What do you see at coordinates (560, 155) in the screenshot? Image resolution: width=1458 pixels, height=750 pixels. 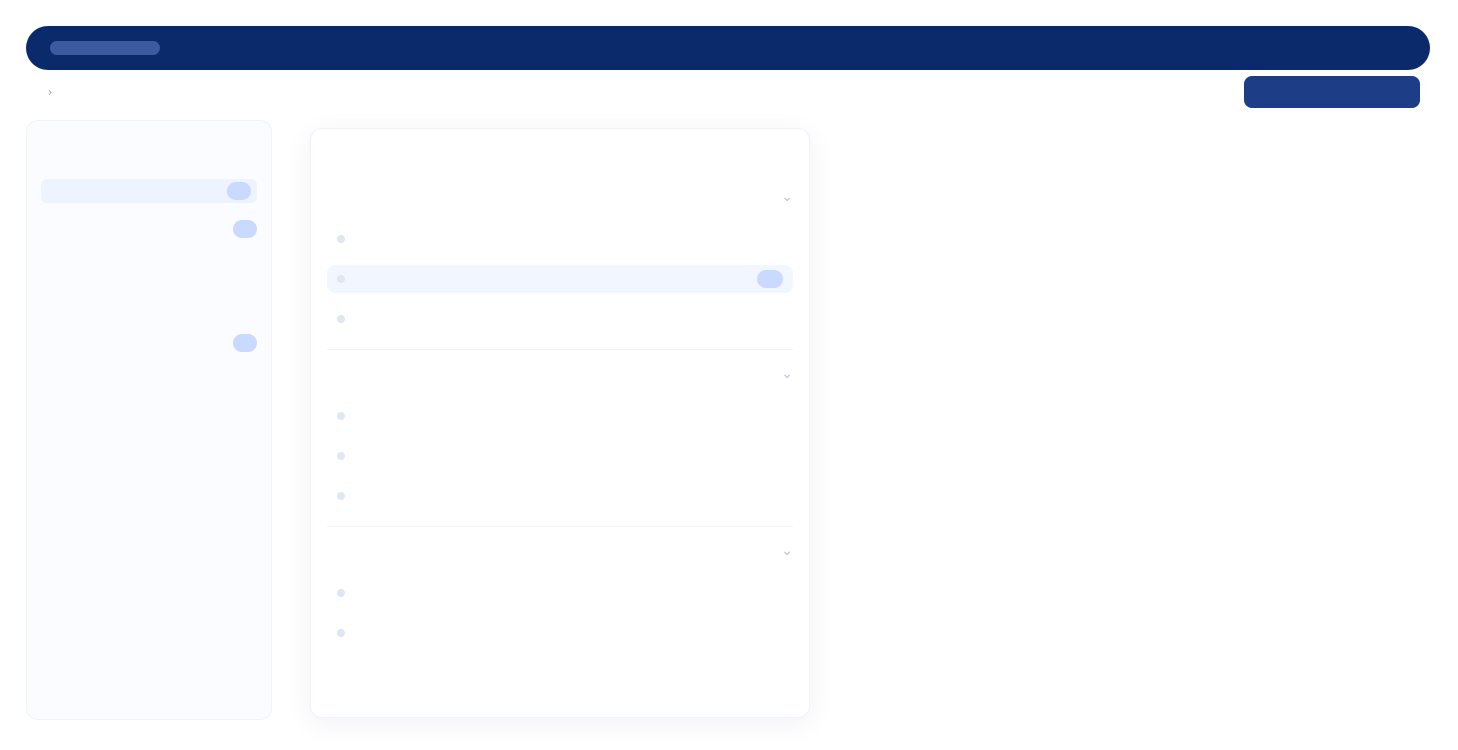 I see `center-panel-header` at bounding box center [560, 155].